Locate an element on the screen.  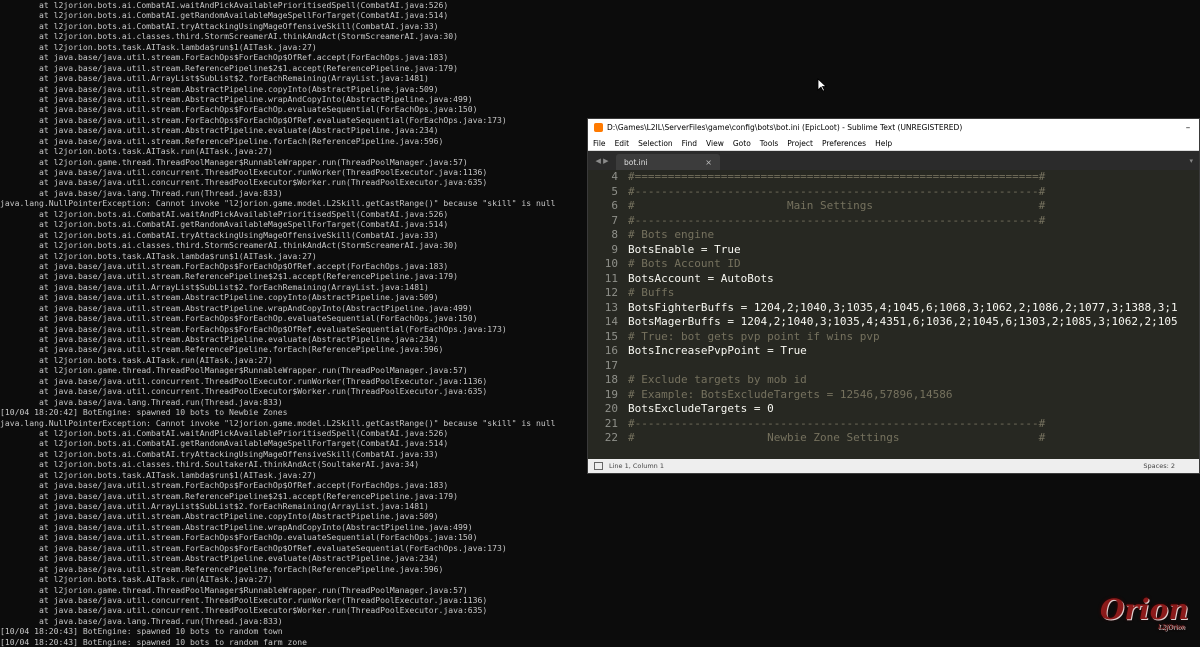
line-number: 14 is located at coordinates (611, 321).